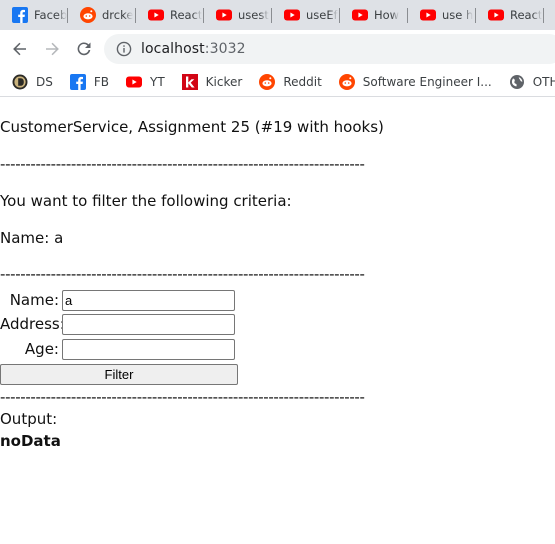 This screenshot has height=544, width=555. I want to click on address-label: Address:, so click(32, 324).